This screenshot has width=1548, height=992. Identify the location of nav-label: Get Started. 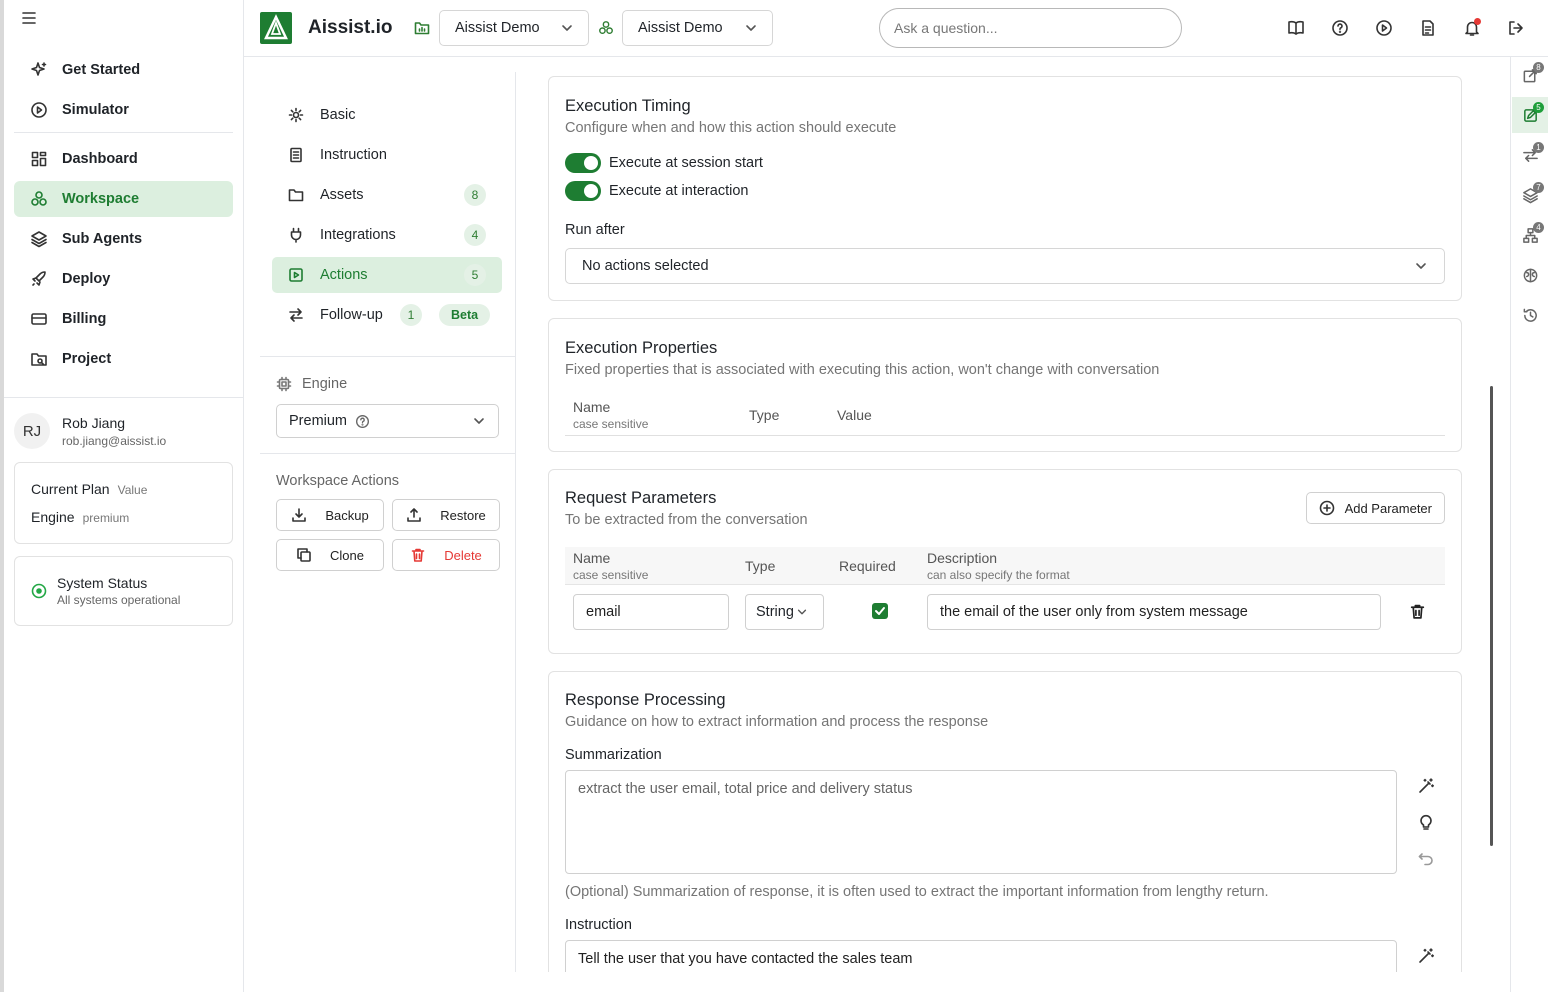
(101, 70).